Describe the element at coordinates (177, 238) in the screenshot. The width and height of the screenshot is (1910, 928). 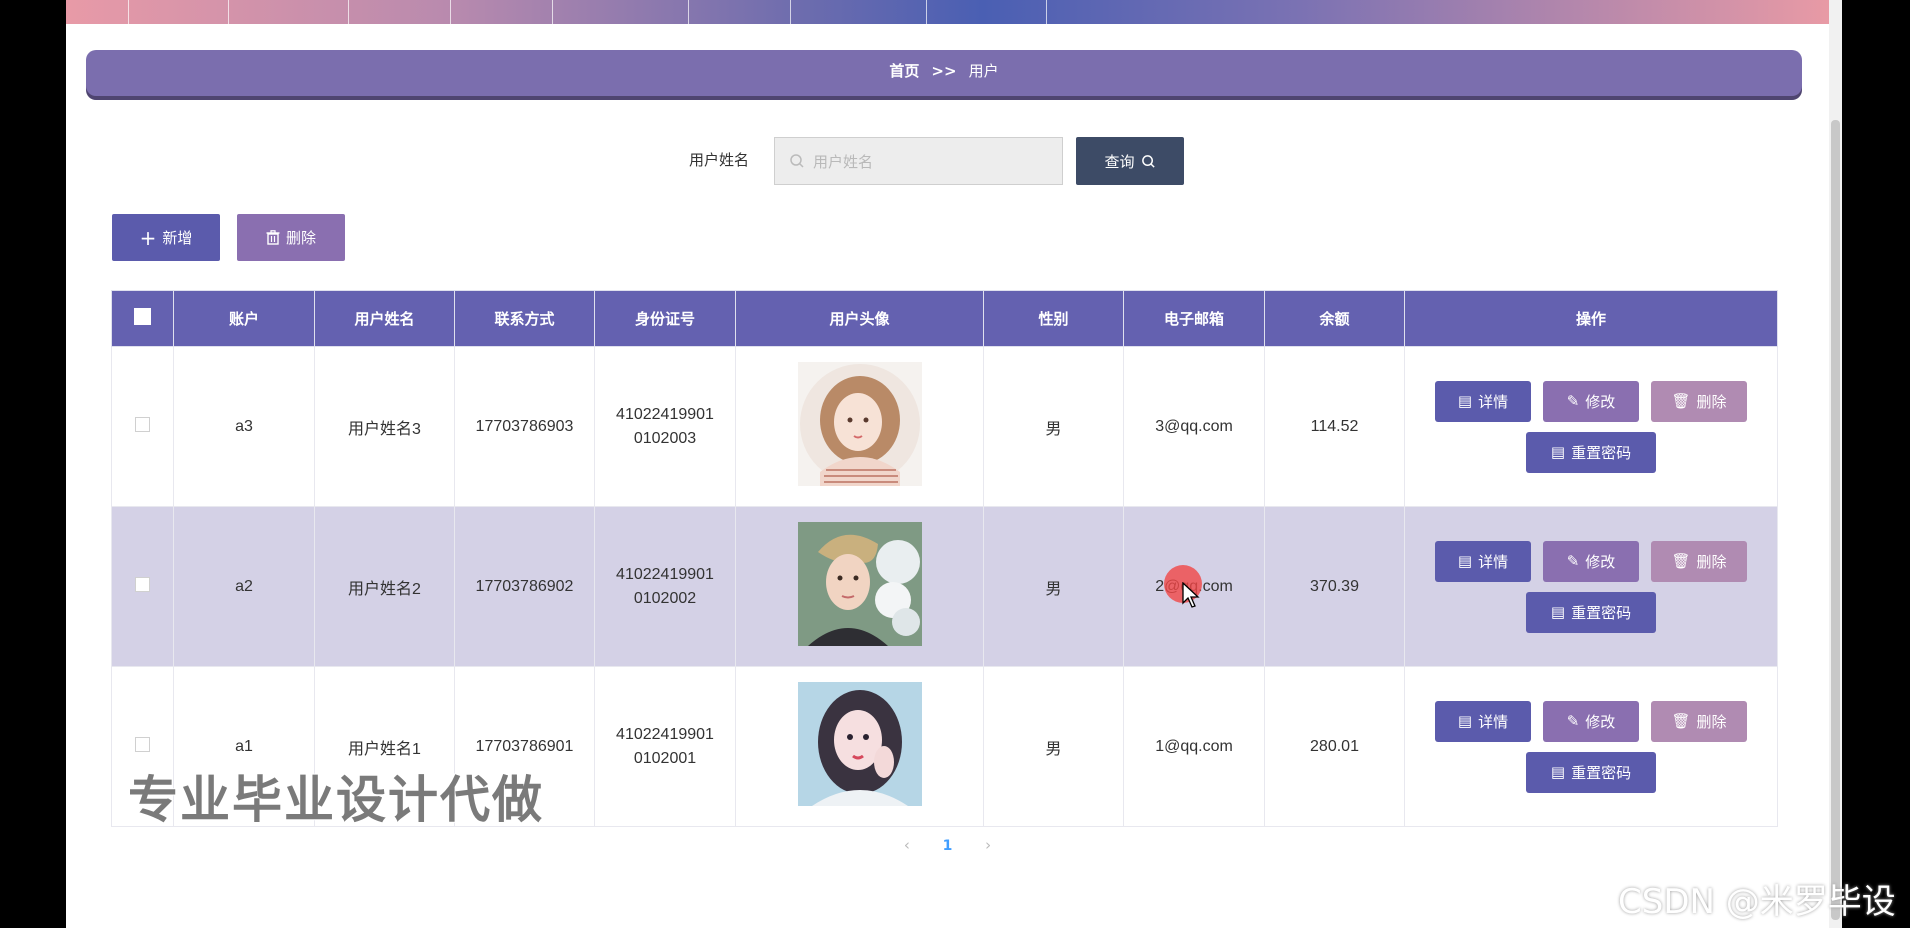
I see `add-button-label: 新增` at that location.